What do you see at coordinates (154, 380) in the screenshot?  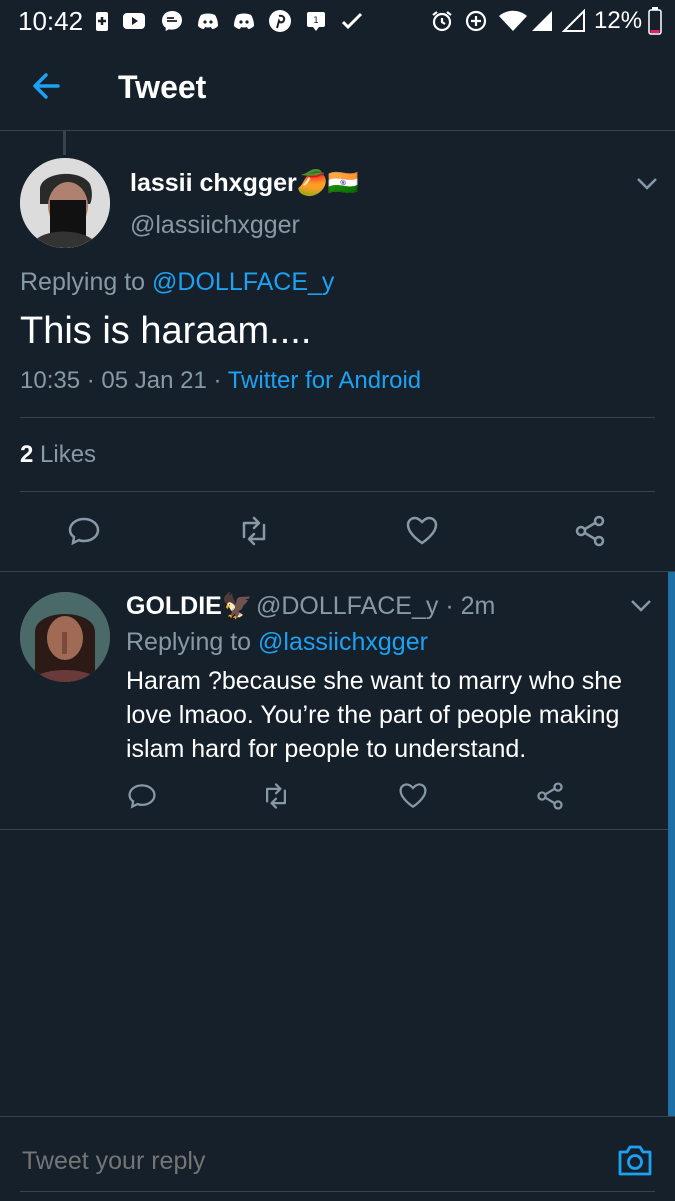 I see `tweet-date: 05 Jan 21` at bounding box center [154, 380].